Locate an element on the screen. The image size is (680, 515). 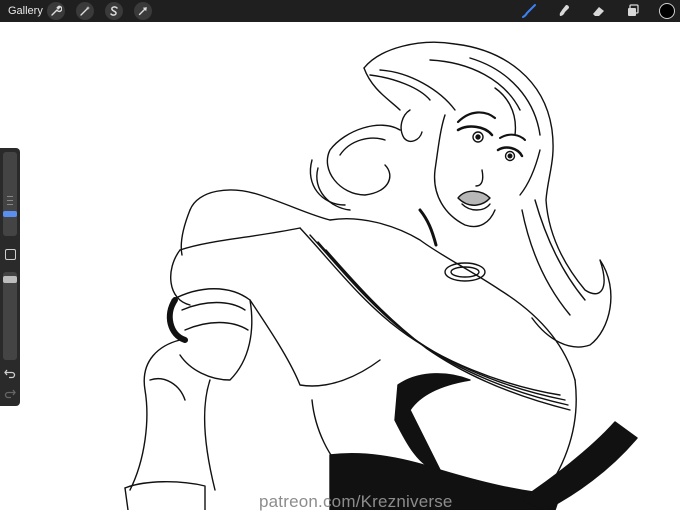
color-picker-button is located at coordinates (667, 11).